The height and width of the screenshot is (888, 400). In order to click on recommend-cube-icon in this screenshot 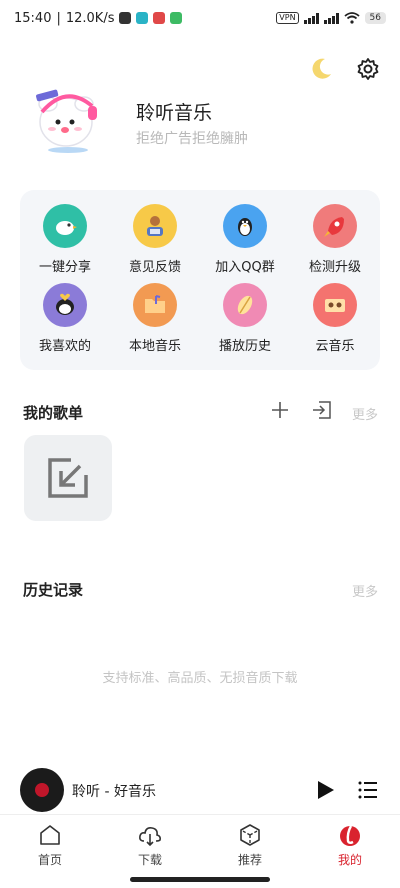, I will do `click(250, 835)`.